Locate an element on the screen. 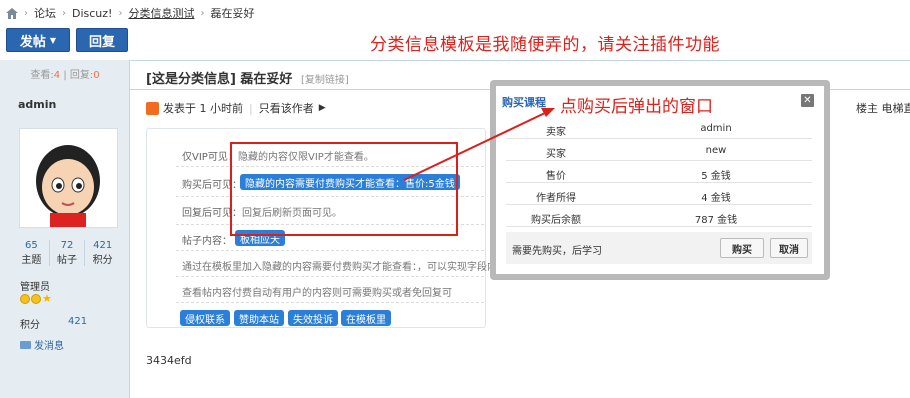 The width and height of the screenshot is (910, 398). send-message-label: 发消息 is located at coordinates (49, 346).